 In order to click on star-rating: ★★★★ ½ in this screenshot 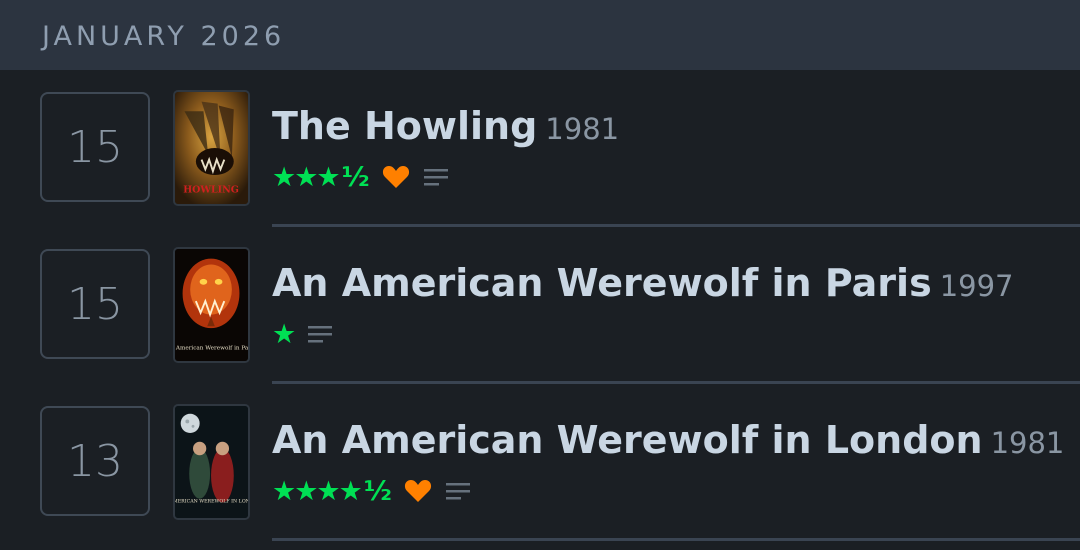, I will do `click(332, 491)`.